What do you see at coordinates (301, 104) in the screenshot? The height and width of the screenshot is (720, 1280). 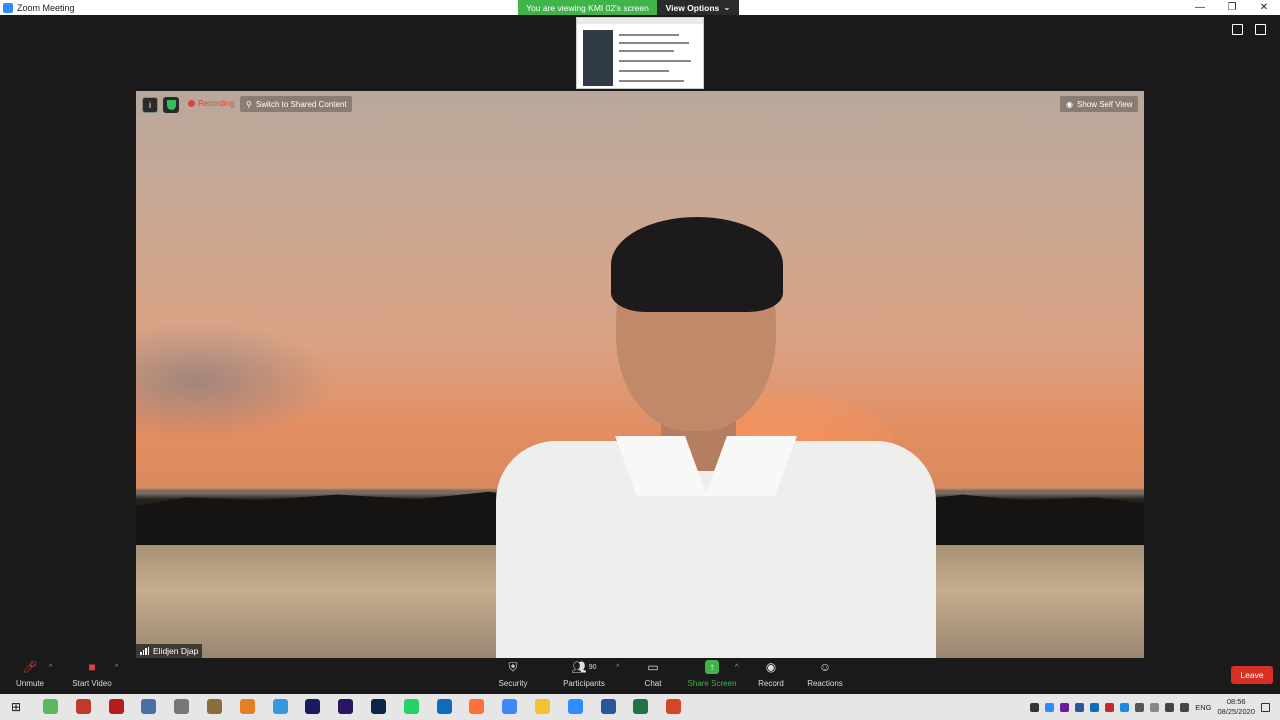 I see `switch-shared-label: Switch to Shared Content` at bounding box center [301, 104].